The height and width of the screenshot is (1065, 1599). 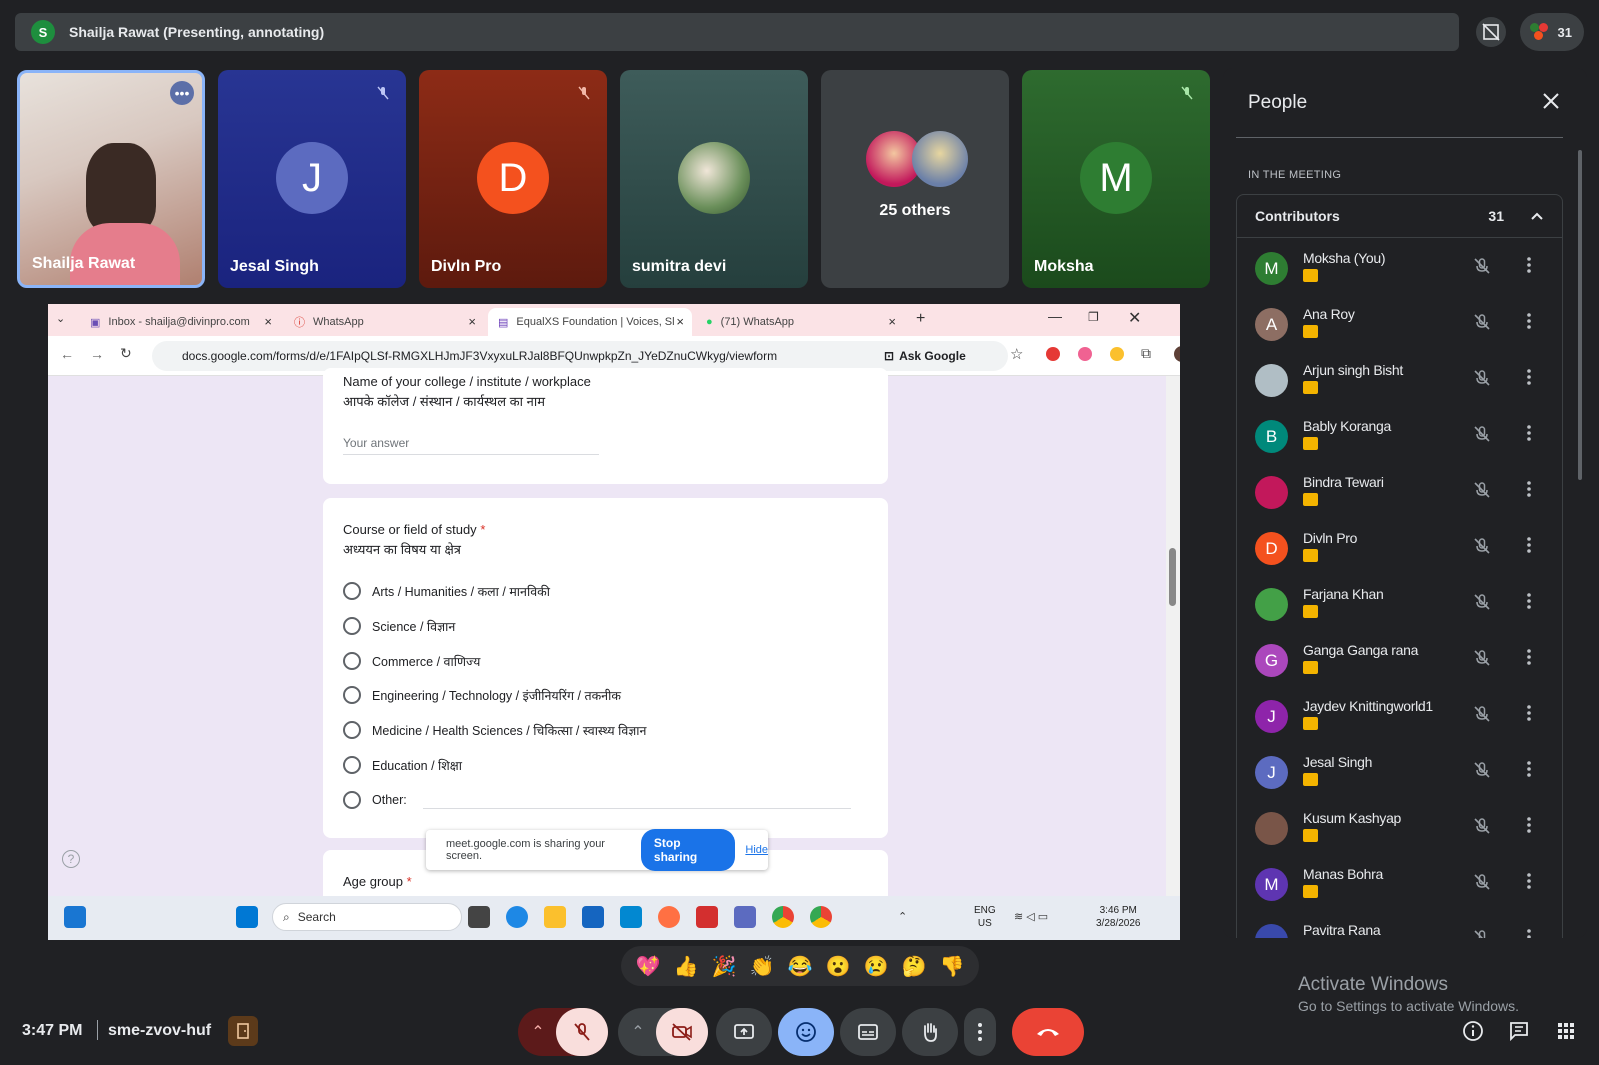 I want to click on taskbar-clock: 3:46 PM 3/28/2026, so click(x=1118, y=917).